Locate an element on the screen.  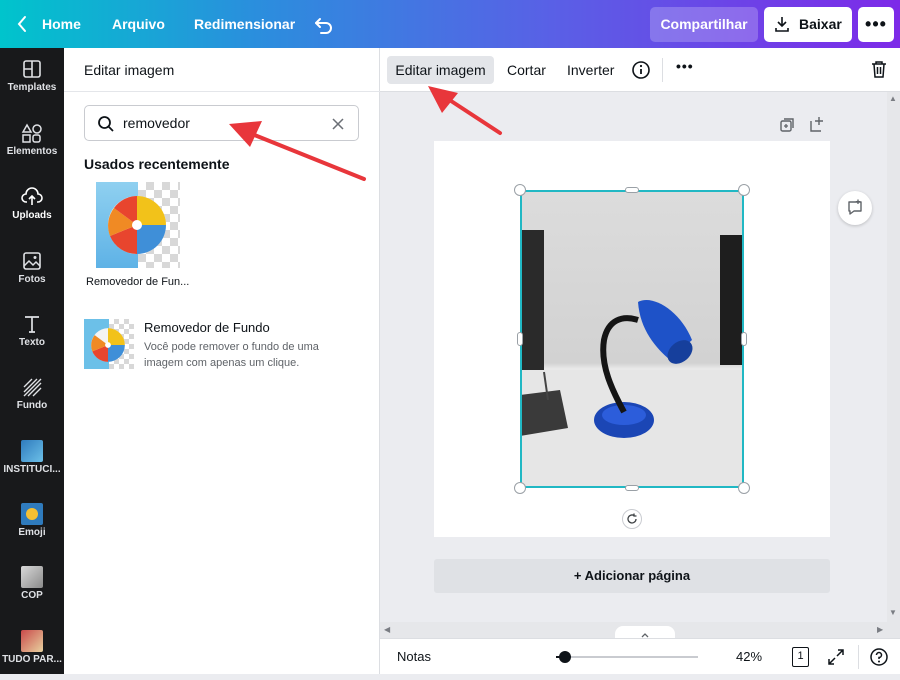
text-icon is located at coordinates (32, 324).